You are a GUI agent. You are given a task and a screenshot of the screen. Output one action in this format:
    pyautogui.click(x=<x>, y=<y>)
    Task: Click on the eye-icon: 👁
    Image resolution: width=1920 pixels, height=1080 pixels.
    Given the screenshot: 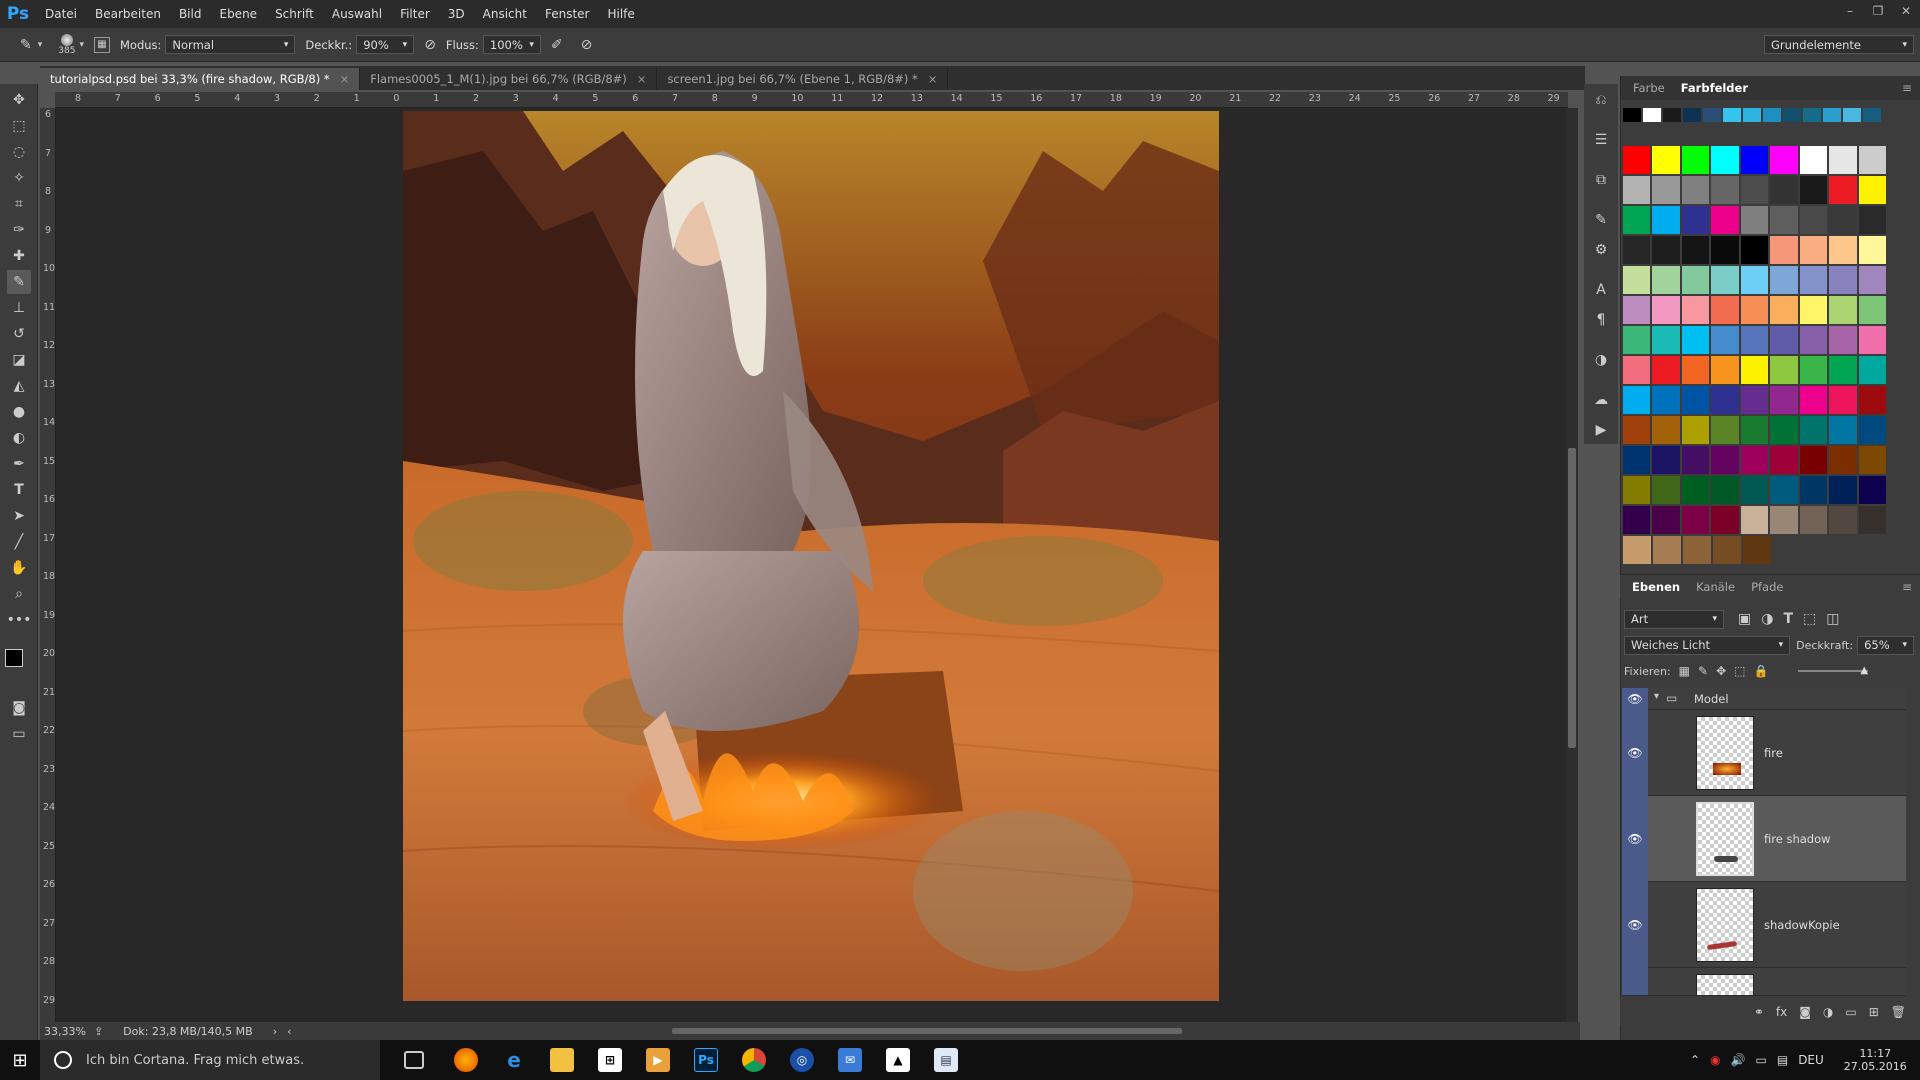 What is the action you would take?
    pyautogui.click(x=1635, y=699)
    